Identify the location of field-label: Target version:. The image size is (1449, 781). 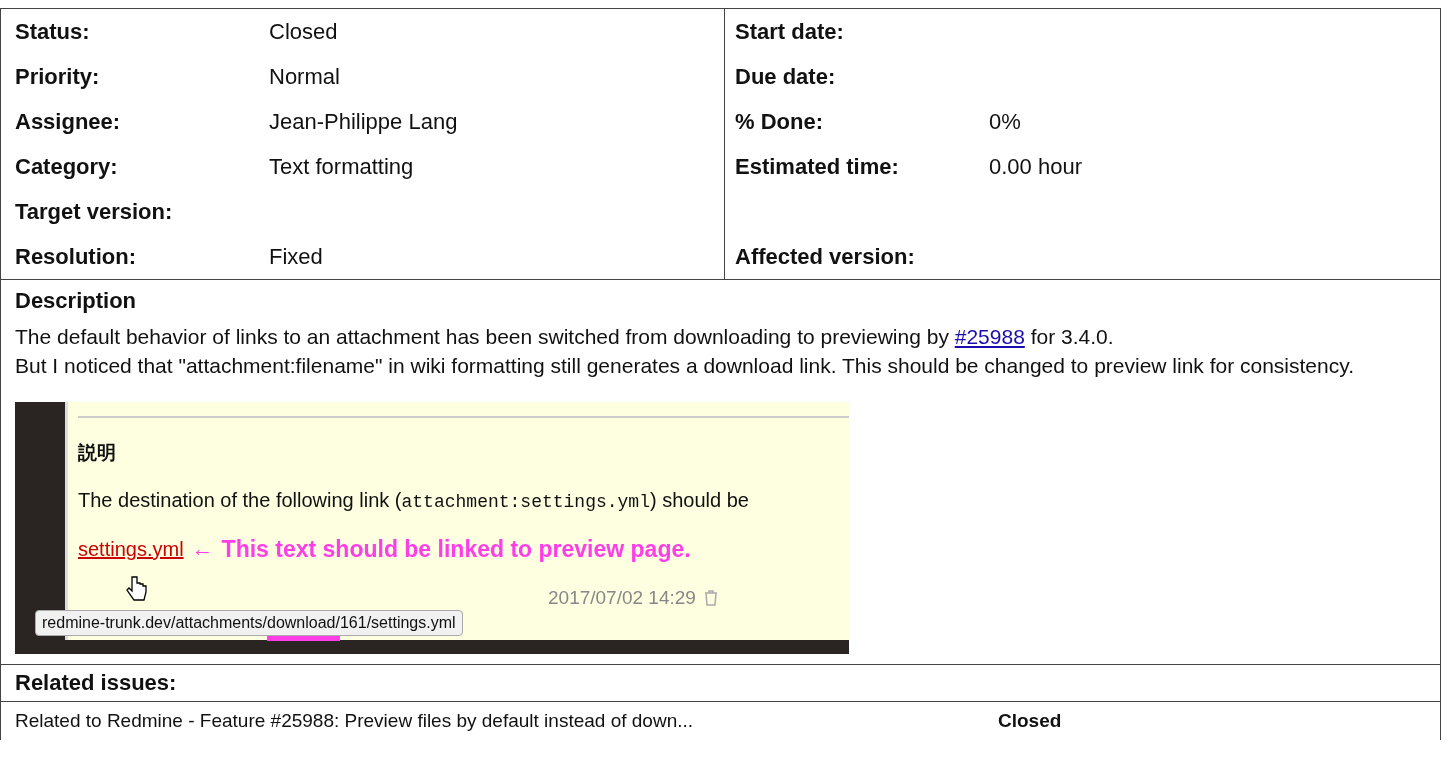
(94, 212).